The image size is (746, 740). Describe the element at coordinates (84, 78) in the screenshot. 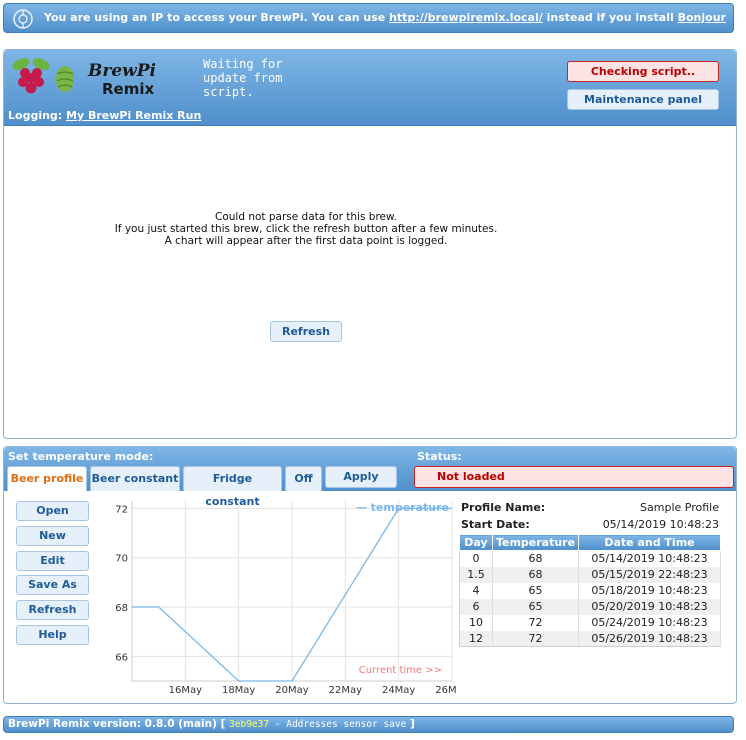

I see `brewpi-remix-logo: BrewPi Remix` at that location.